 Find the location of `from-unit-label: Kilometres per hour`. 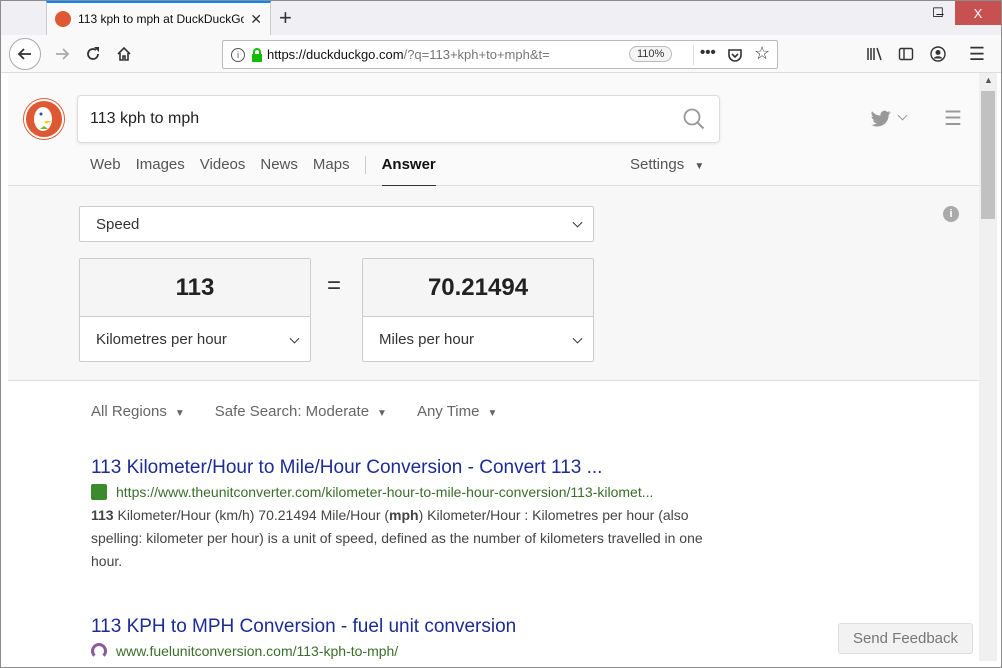

from-unit-label: Kilometres per hour is located at coordinates (161, 339).